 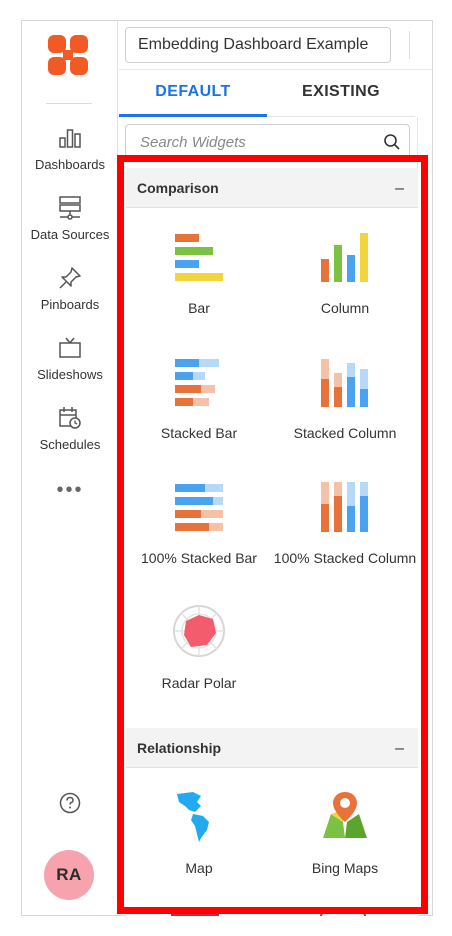 What do you see at coordinates (199, 868) in the screenshot?
I see `widget-label: Map` at bounding box center [199, 868].